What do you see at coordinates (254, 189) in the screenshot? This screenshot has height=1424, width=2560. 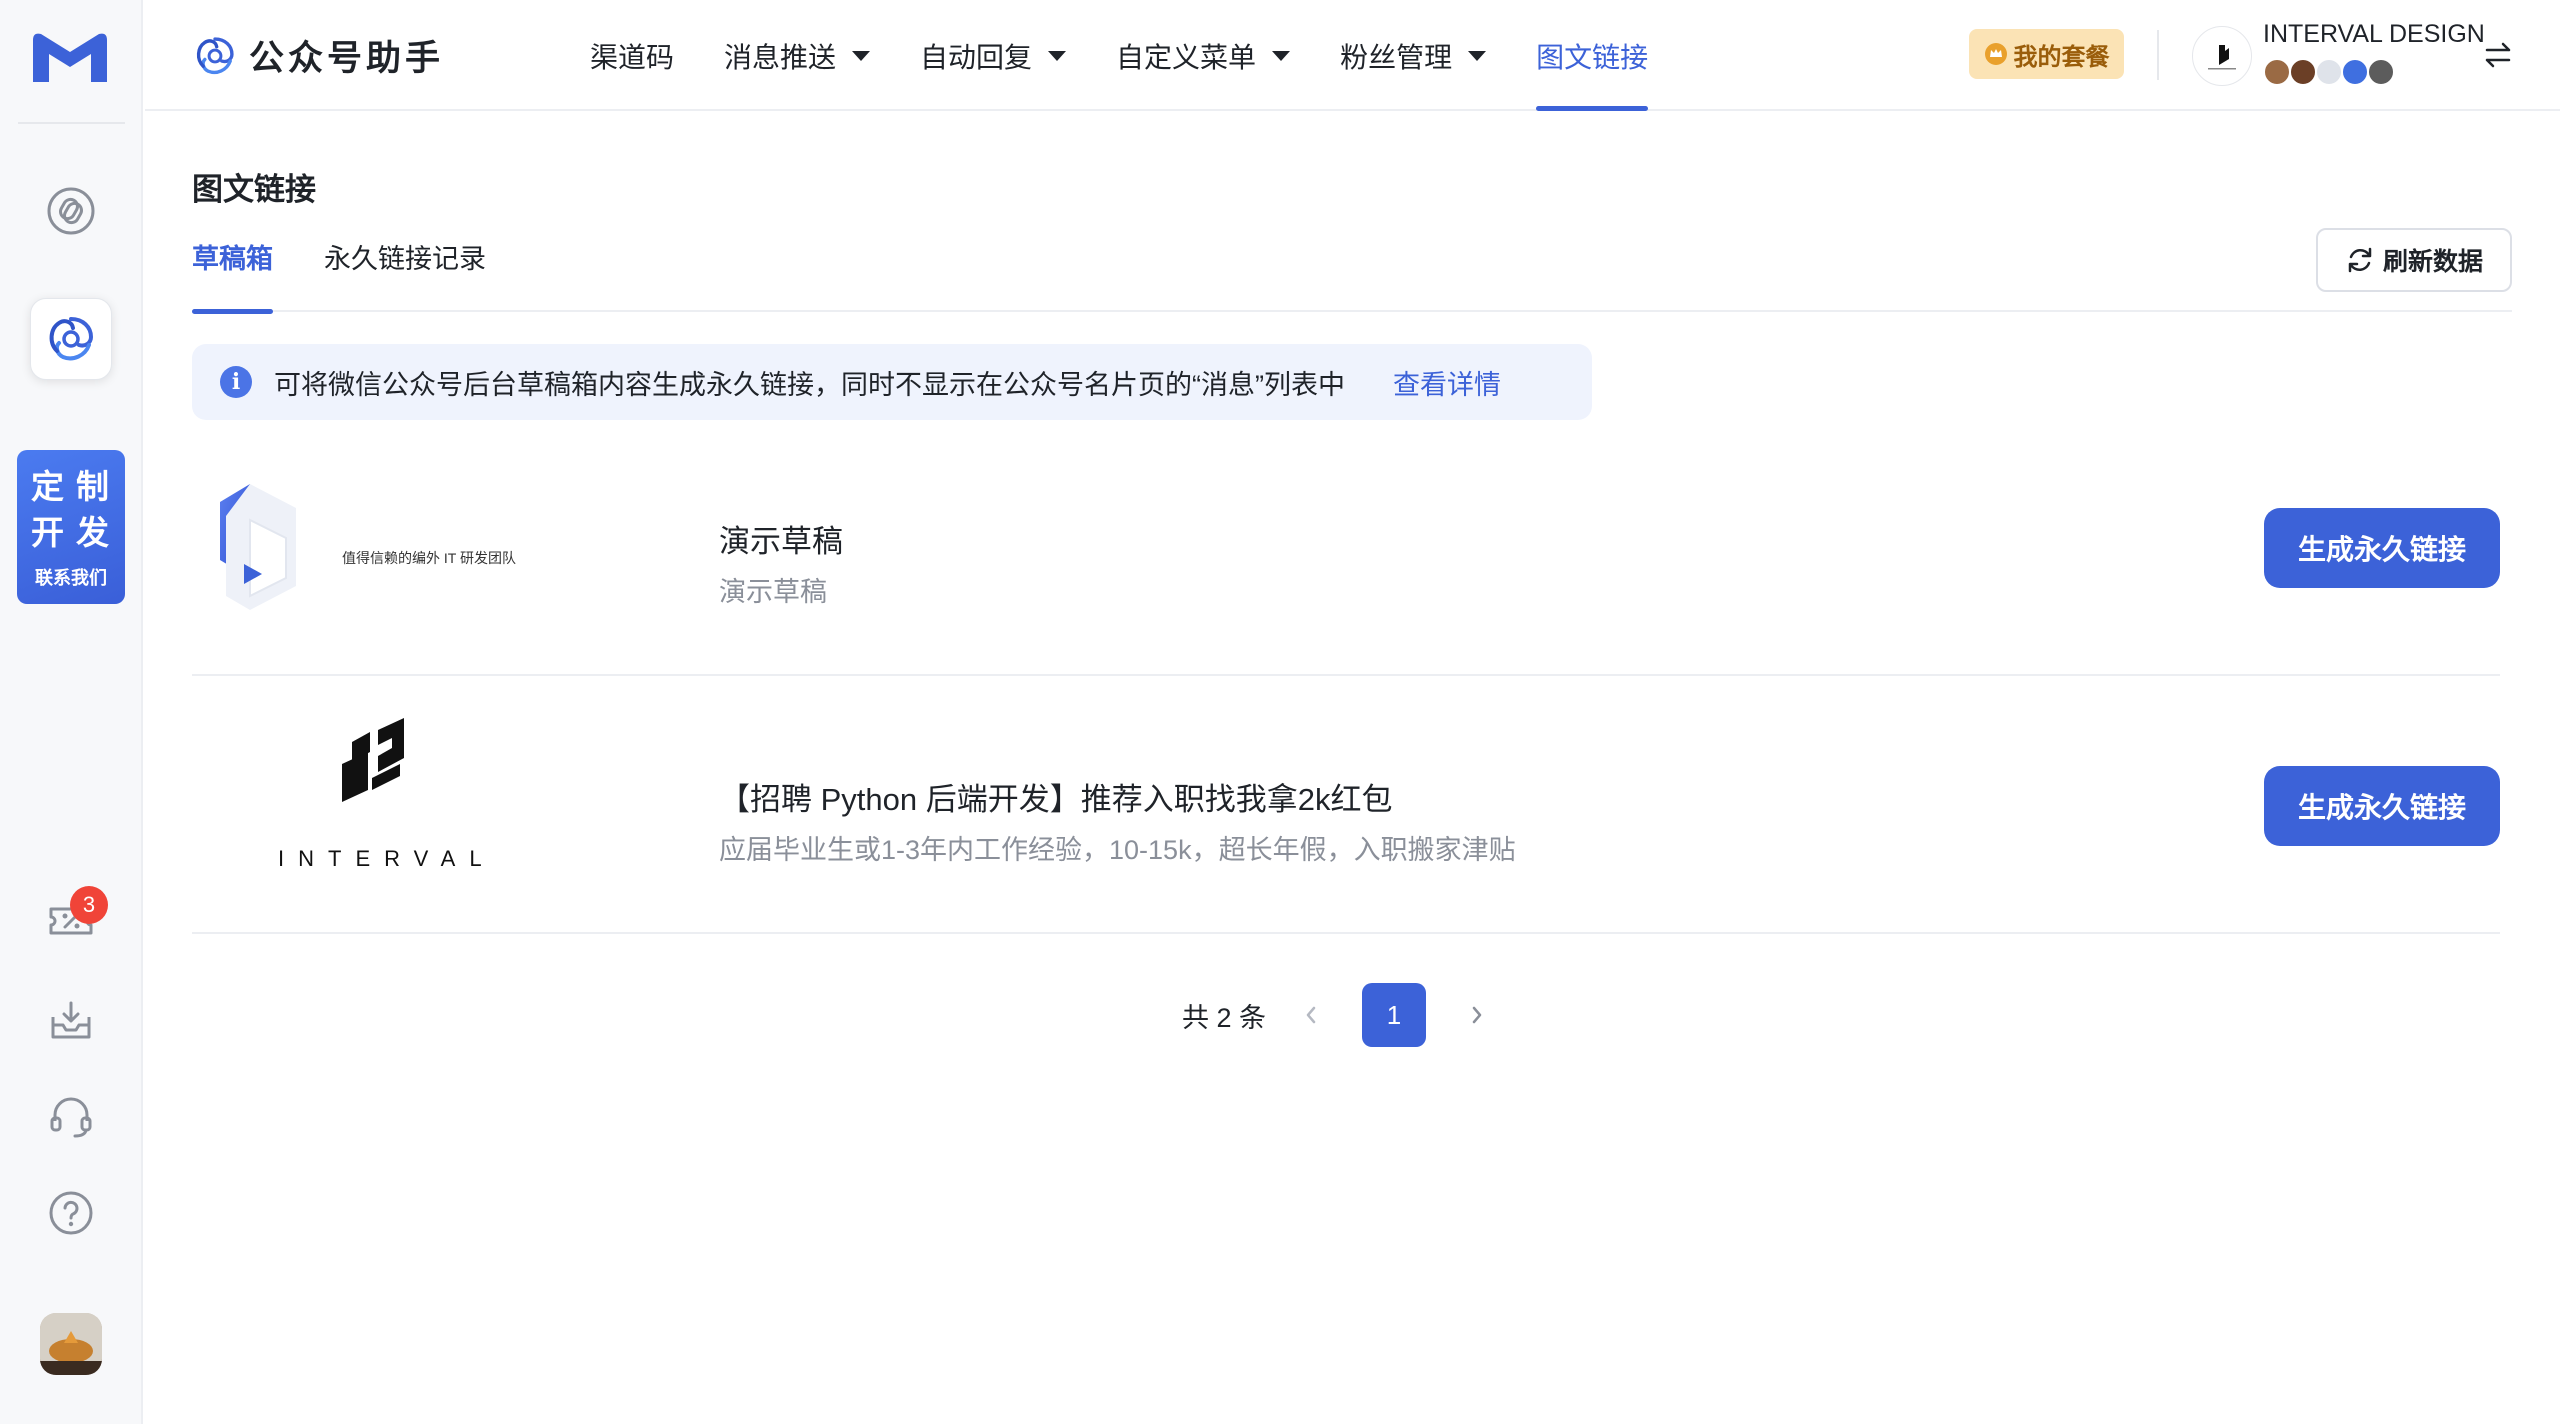 I see `page-title: 图文链接` at bounding box center [254, 189].